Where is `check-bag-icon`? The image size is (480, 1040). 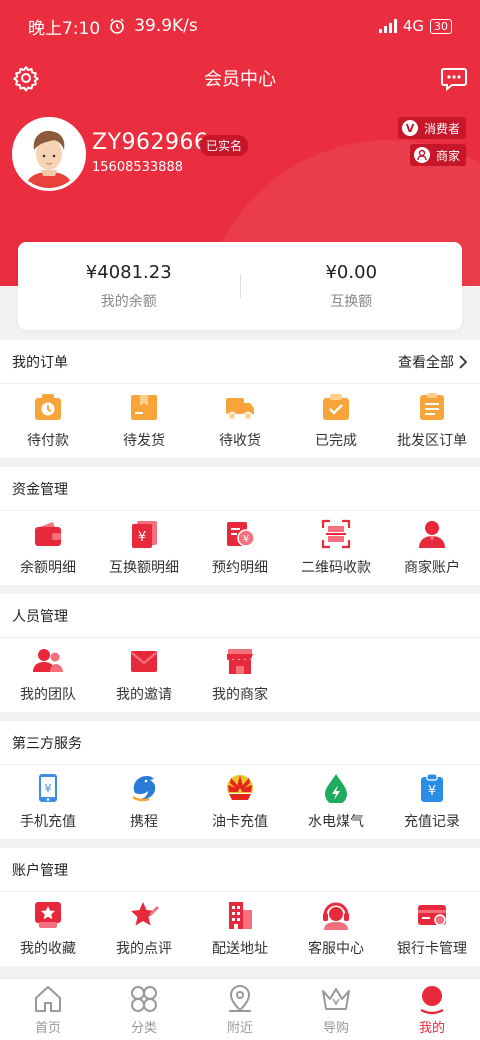
check-bag-icon is located at coordinates (336, 407).